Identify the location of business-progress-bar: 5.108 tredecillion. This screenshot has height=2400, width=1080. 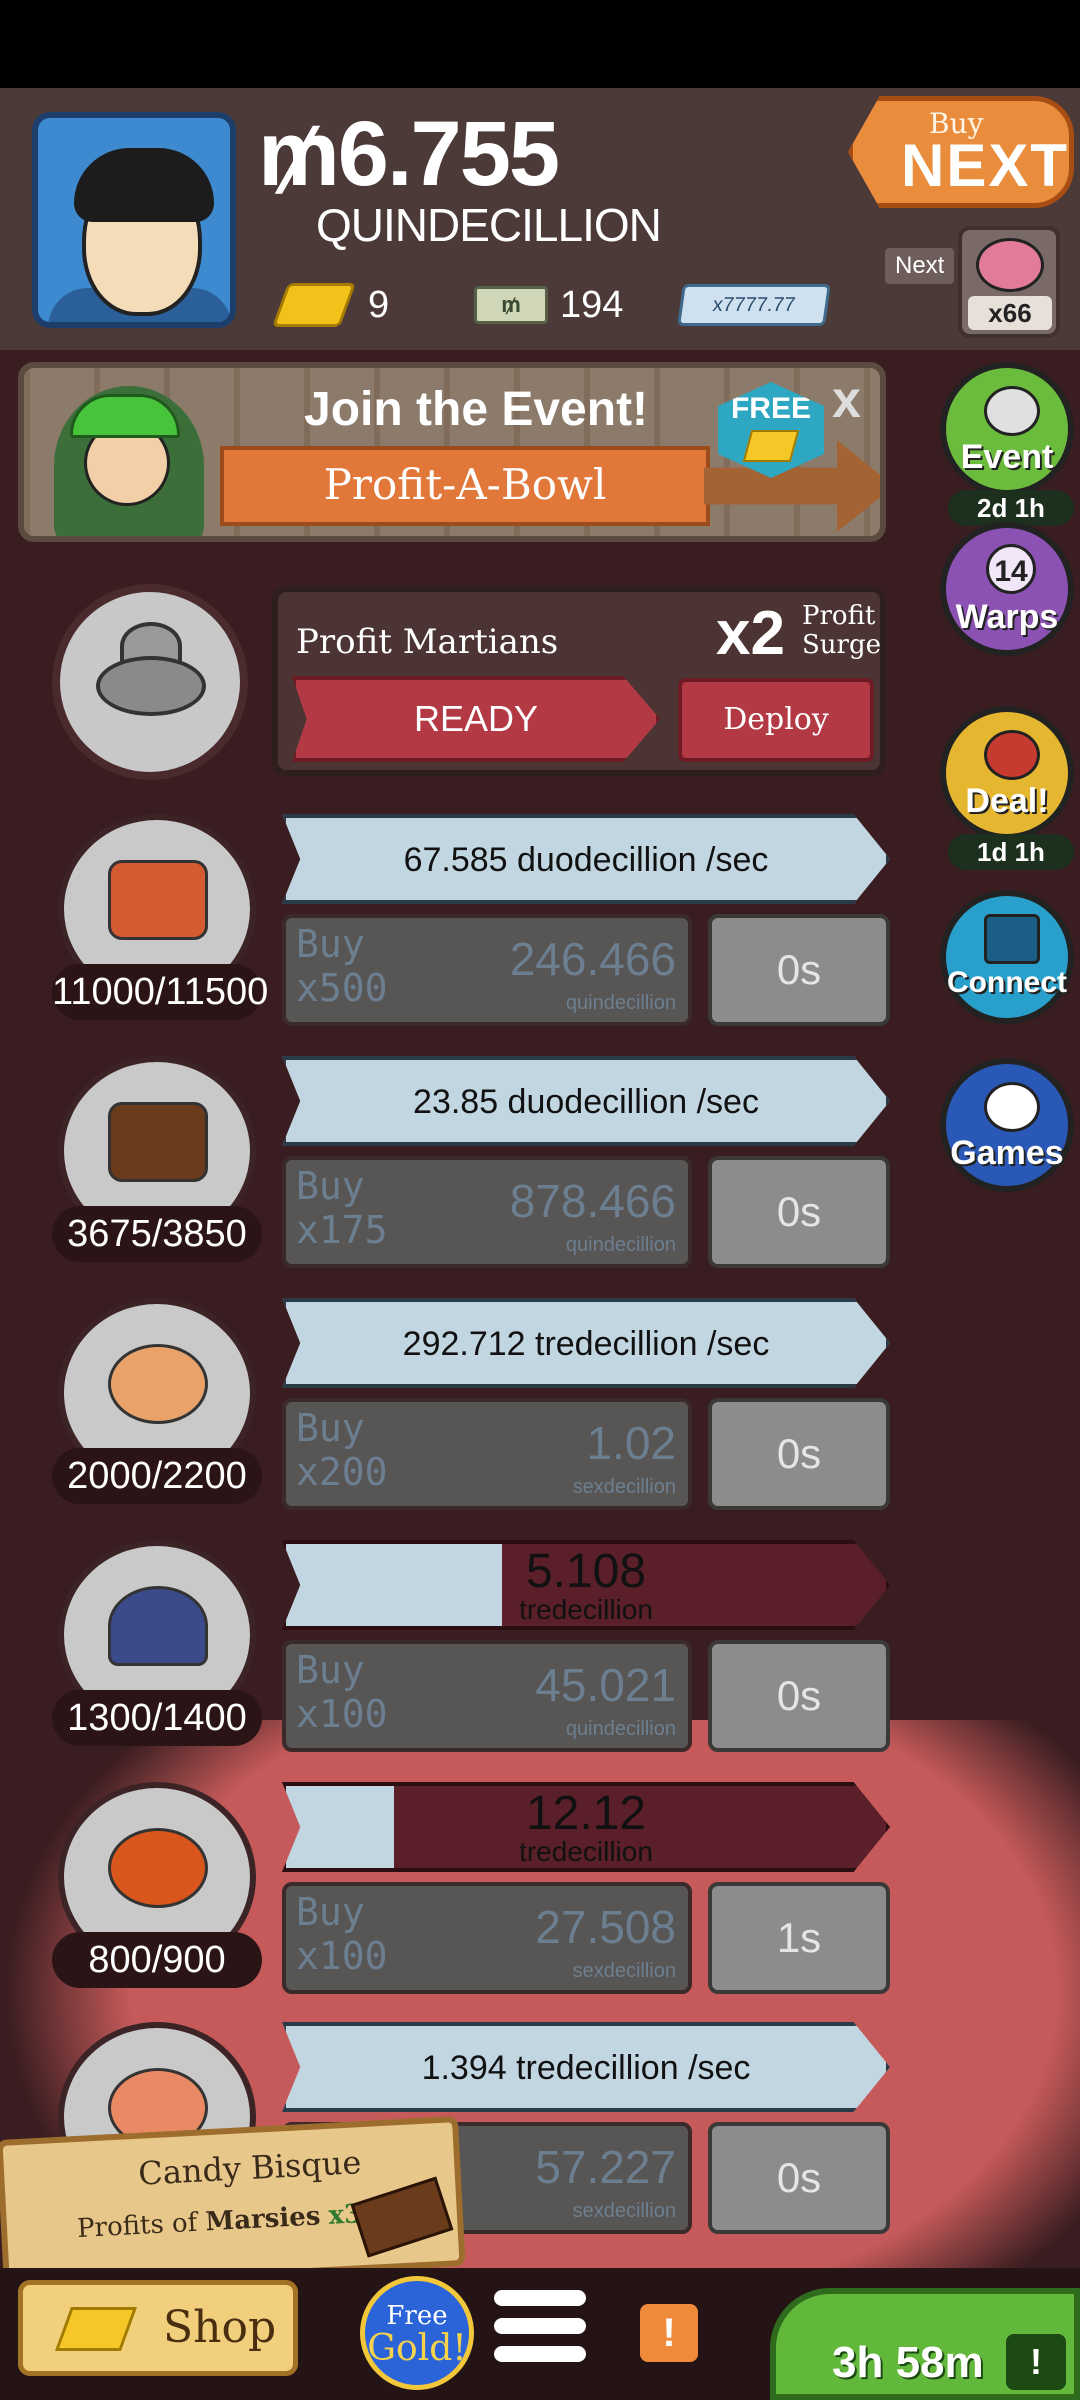
(586, 1585).